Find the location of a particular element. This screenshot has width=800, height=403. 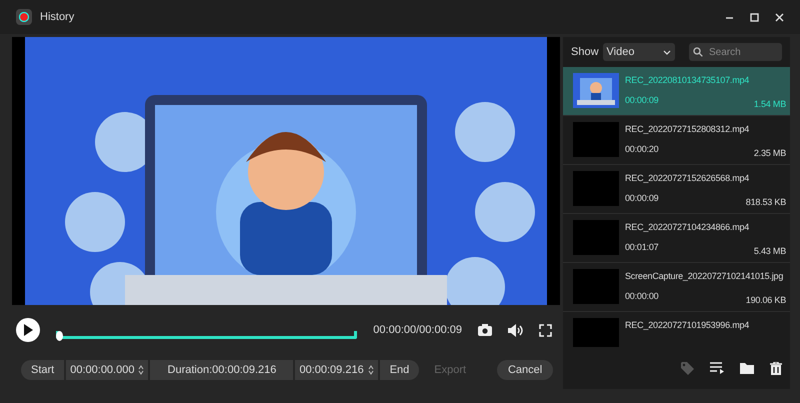

file-name: ScreenCapture_20220727102141015.jpg is located at coordinates (704, 276).